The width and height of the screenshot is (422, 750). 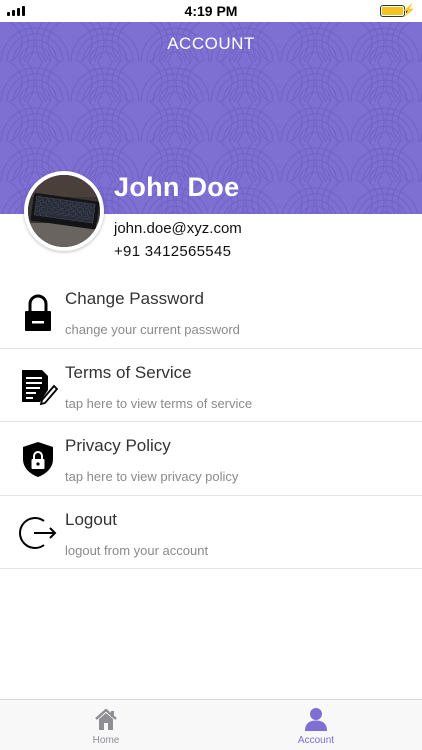 What do you see at coordinates (118, 445) in the screenshot?
I see `menu-item-title: Privacy Policy` at bounding box center [118, 445].